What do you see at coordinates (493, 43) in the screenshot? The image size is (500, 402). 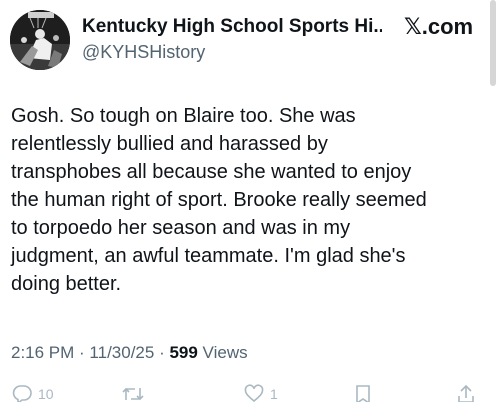 I see `scrollbar` at bounding box center [493, 43].